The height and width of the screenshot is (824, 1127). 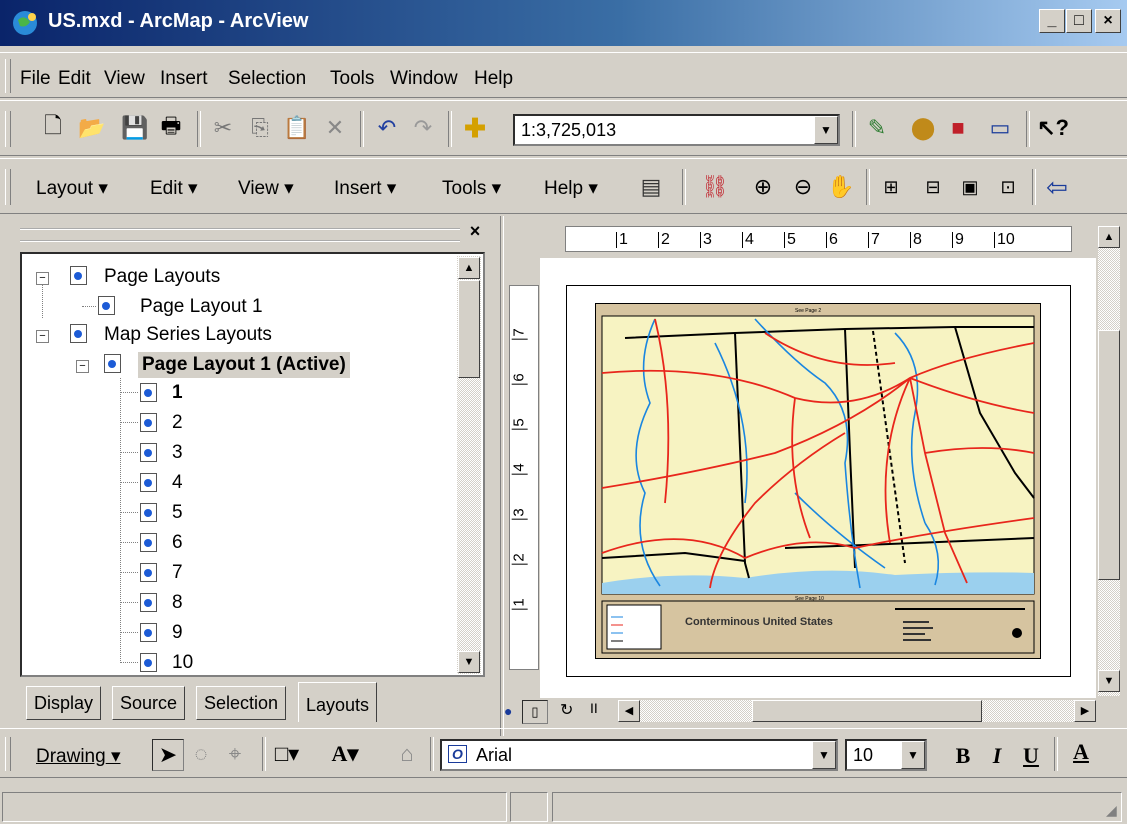 I want to click on whats-this-help-icon: ↖?, so click(x=1053, y=128).